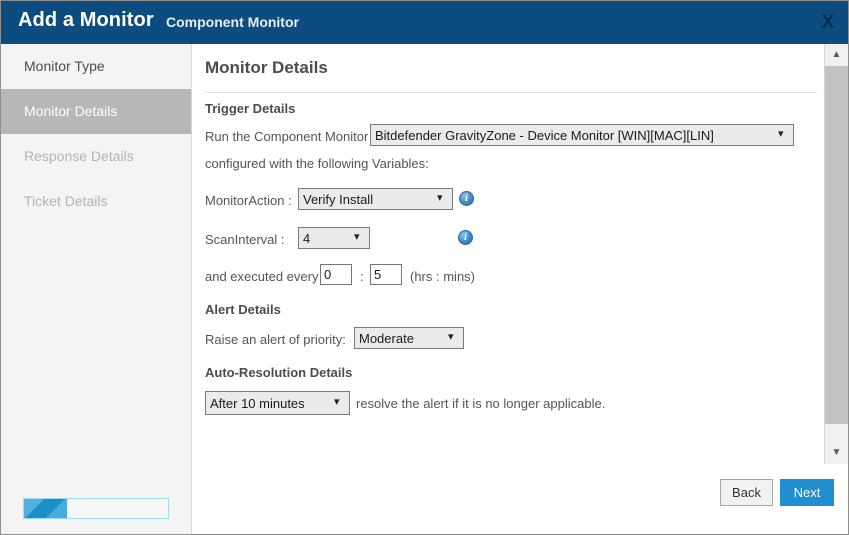 Image resolution: width=849 pixels, height=535 pixels. I want to click on section-trigger-details: Trigger Details, so click(250, 108).